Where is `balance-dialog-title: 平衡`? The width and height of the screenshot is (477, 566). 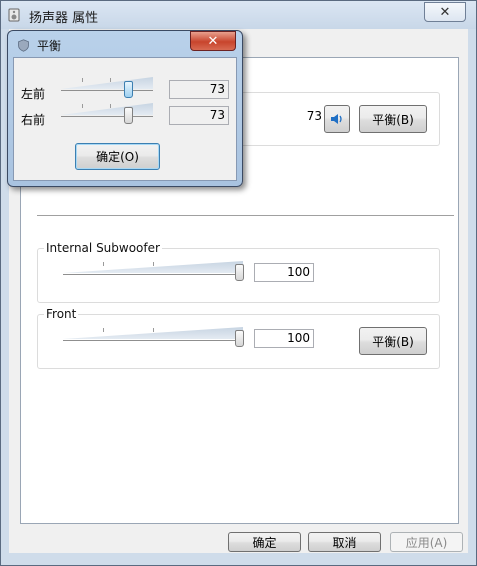 balance-dialog-title: 平衡 is located at coordinates (49, 46).